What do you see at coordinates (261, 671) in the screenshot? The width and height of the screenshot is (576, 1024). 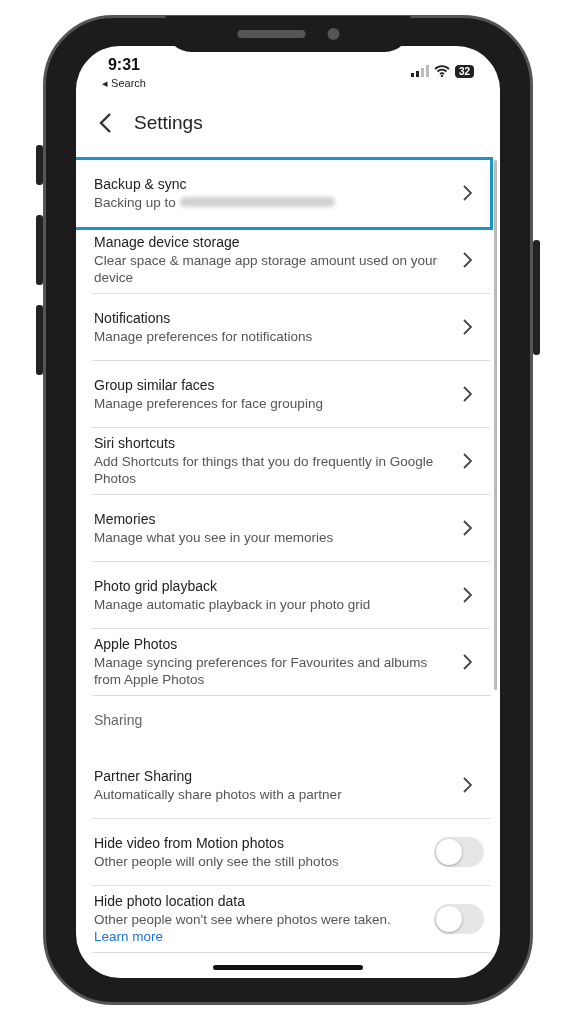 I see `row-subtitle: Manage syncing preferences for Favourites and albums from Apple Photos` at bounding box center [261, 671].